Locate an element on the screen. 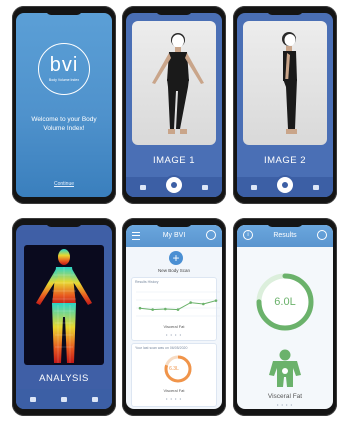  person-front-figure is located at coordinates (178, 83).